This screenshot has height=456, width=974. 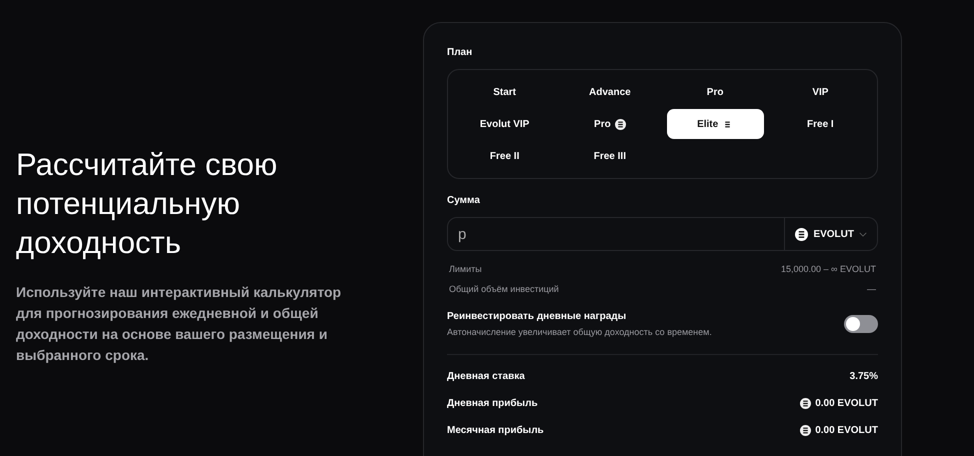 I want to click on result-label: Месячная прибыль, so click(x=495, y=430).